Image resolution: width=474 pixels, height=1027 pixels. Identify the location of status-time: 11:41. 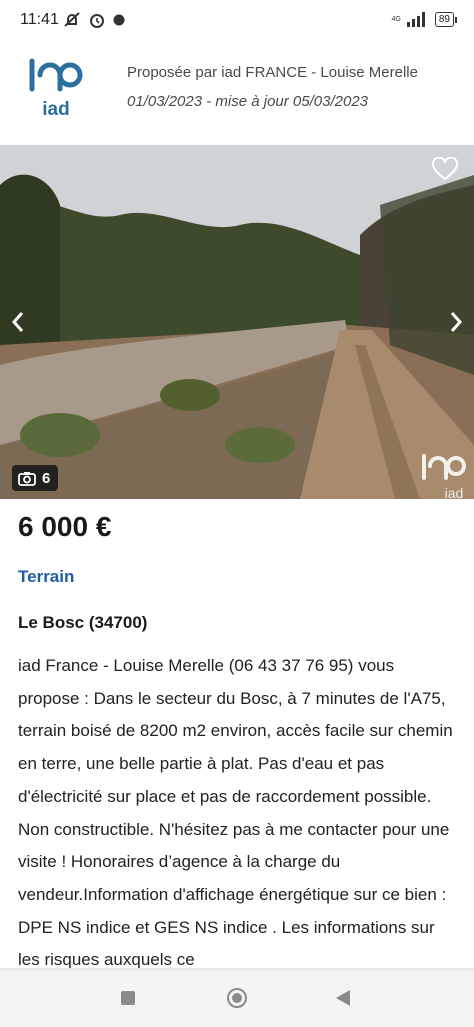
(39, 19).